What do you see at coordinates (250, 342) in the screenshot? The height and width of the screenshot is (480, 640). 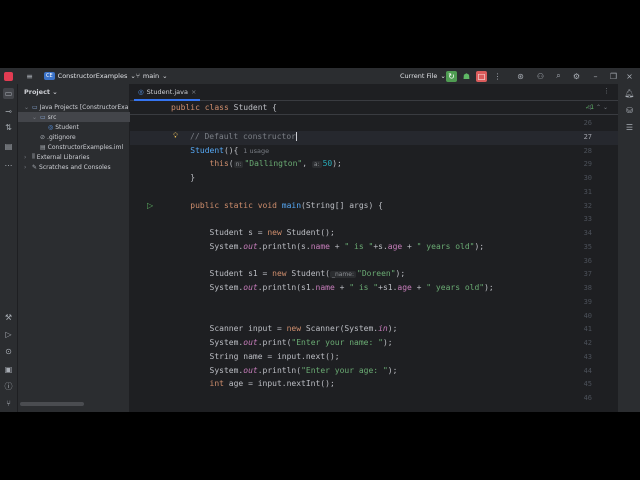 I see `code-token: out` at bounding box center [250, 342].